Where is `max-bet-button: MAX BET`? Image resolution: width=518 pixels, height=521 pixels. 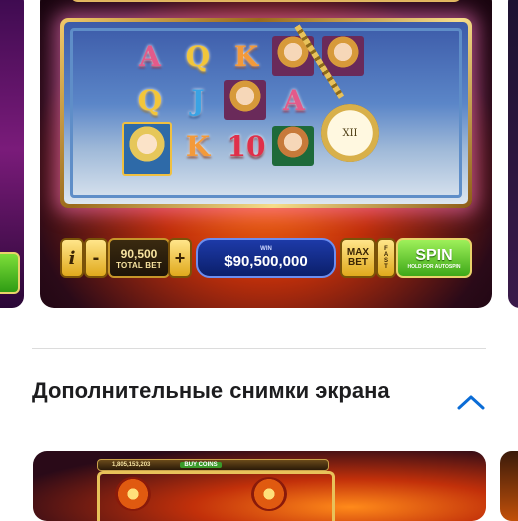
max-bet-button: MAX BET is located at coordinates (358, 258).